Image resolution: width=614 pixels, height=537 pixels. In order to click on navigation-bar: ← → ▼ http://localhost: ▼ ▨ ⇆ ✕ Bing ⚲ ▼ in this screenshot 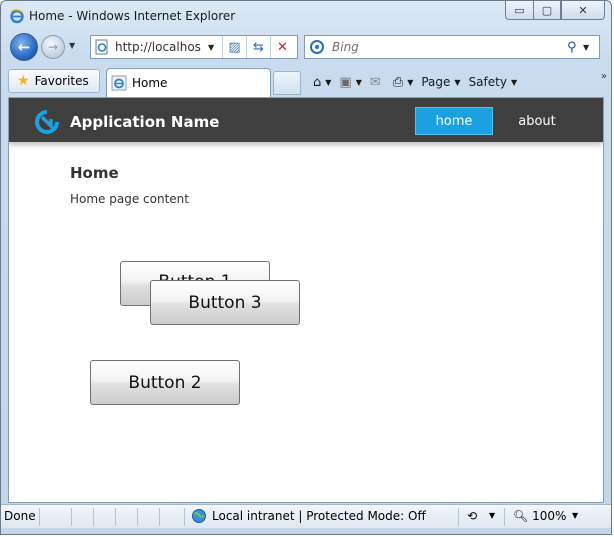, I will do `click(306, 48)`.